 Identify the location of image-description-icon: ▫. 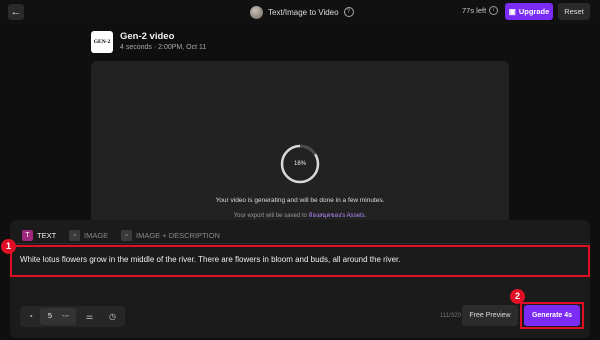
(126, 235).